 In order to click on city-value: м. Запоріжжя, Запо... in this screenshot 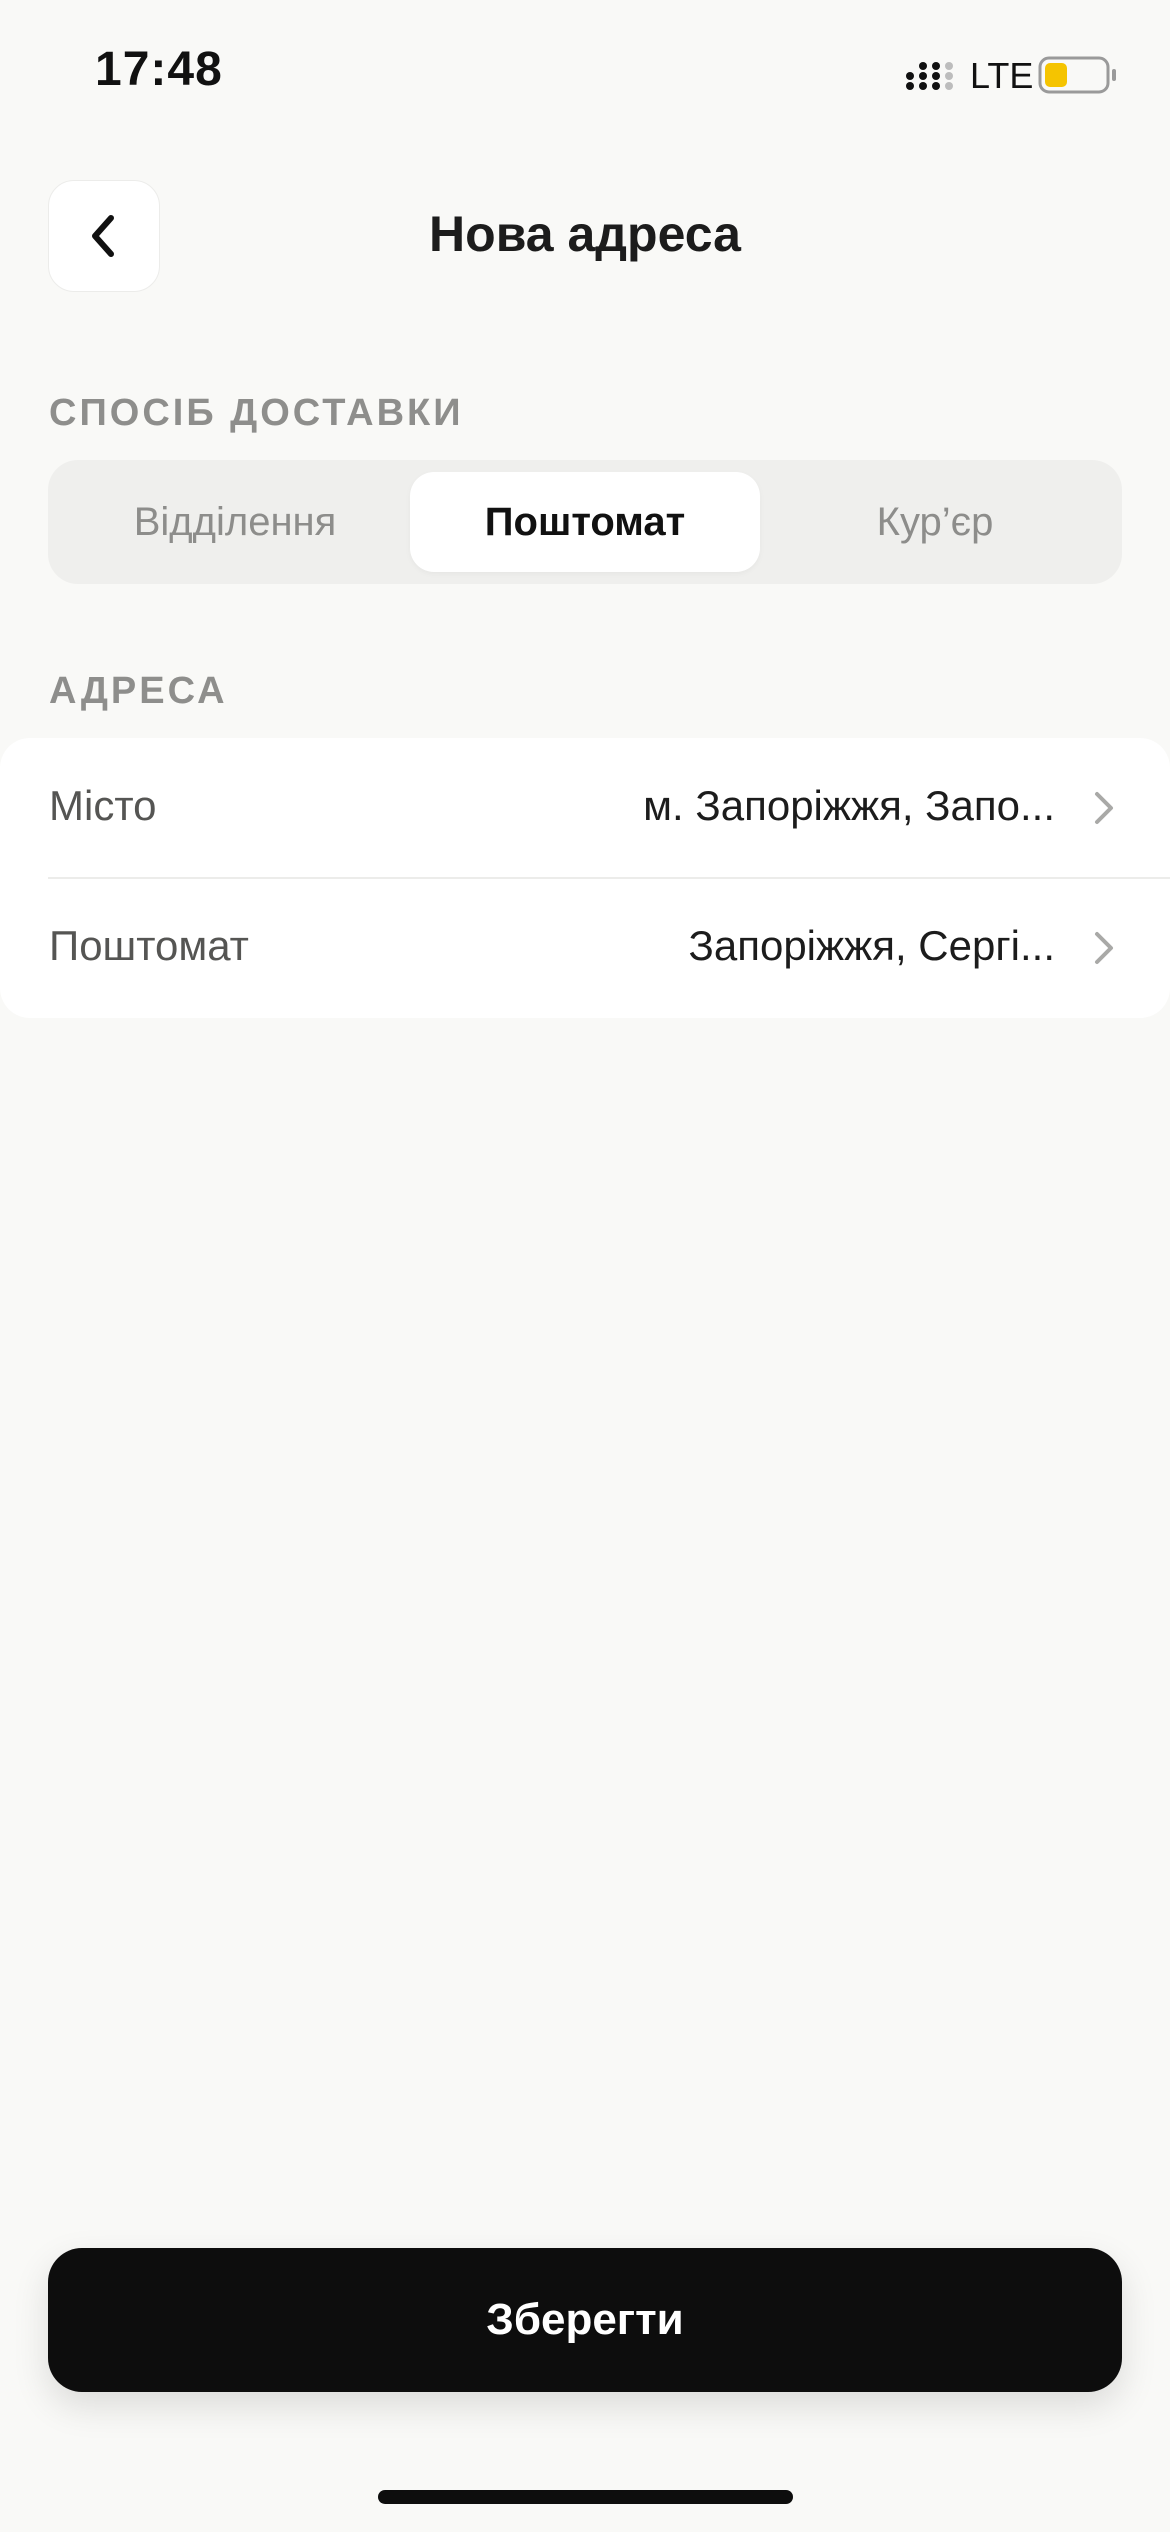, I will do `click(849, 805)`.